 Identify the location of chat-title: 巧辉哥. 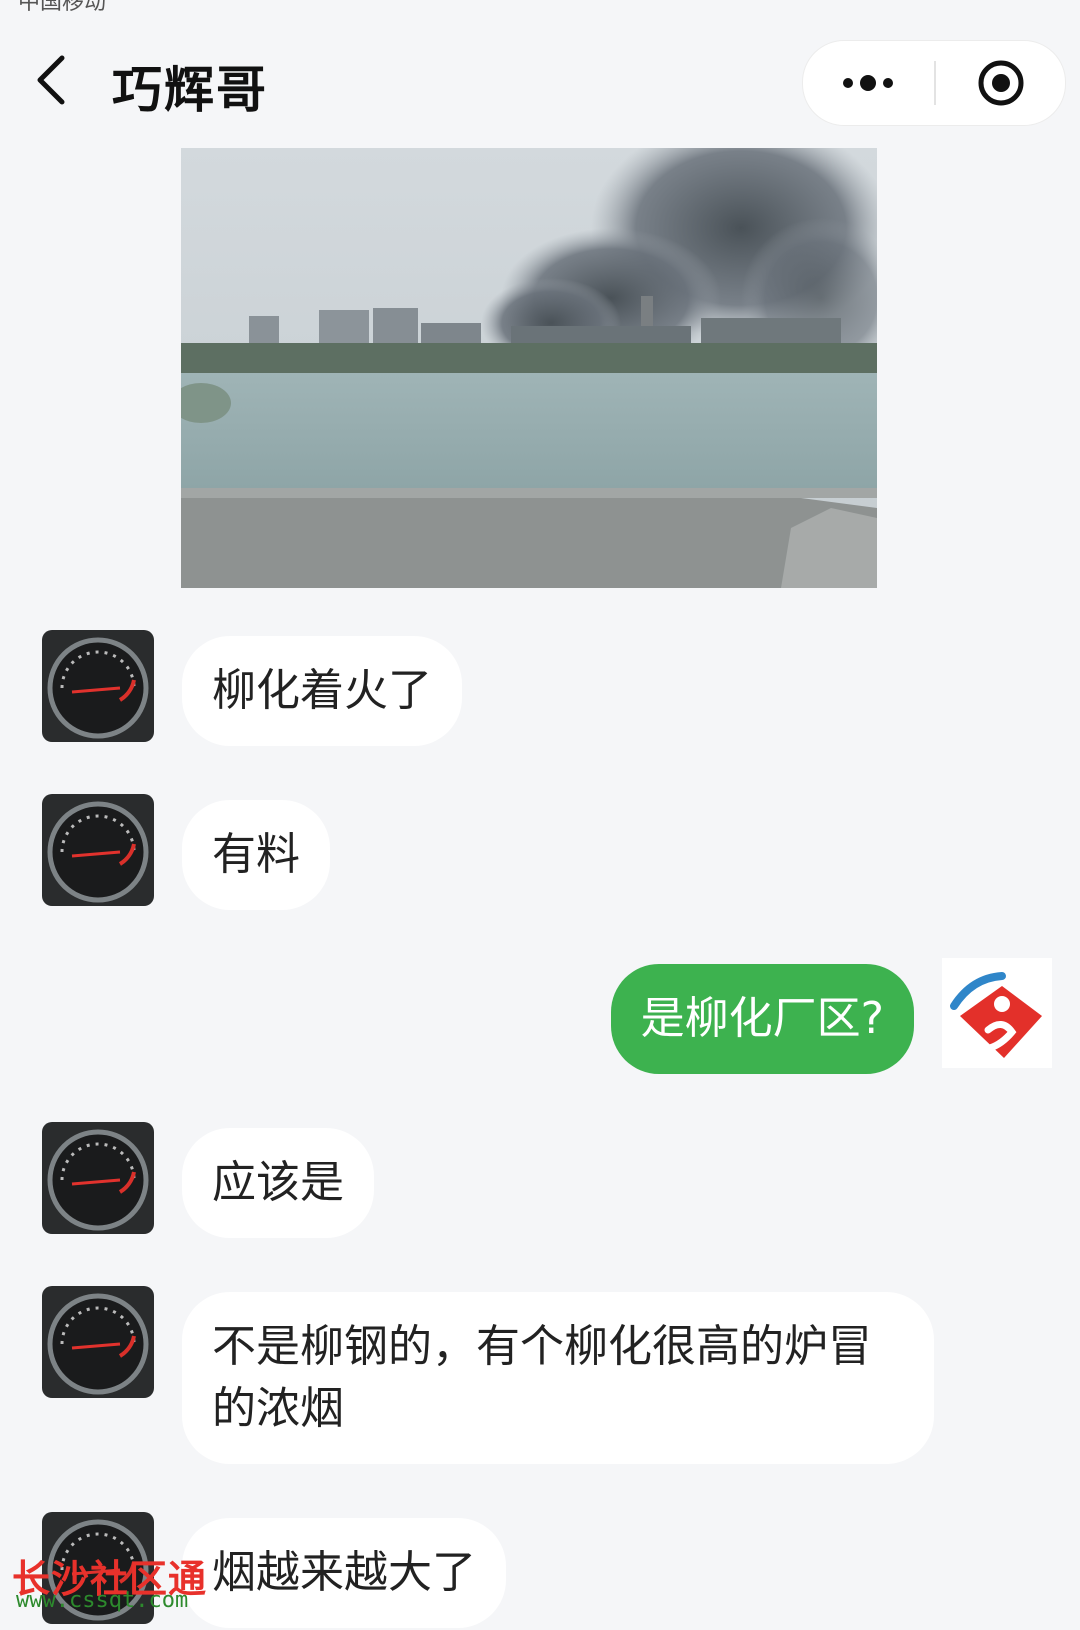
(190, 90).